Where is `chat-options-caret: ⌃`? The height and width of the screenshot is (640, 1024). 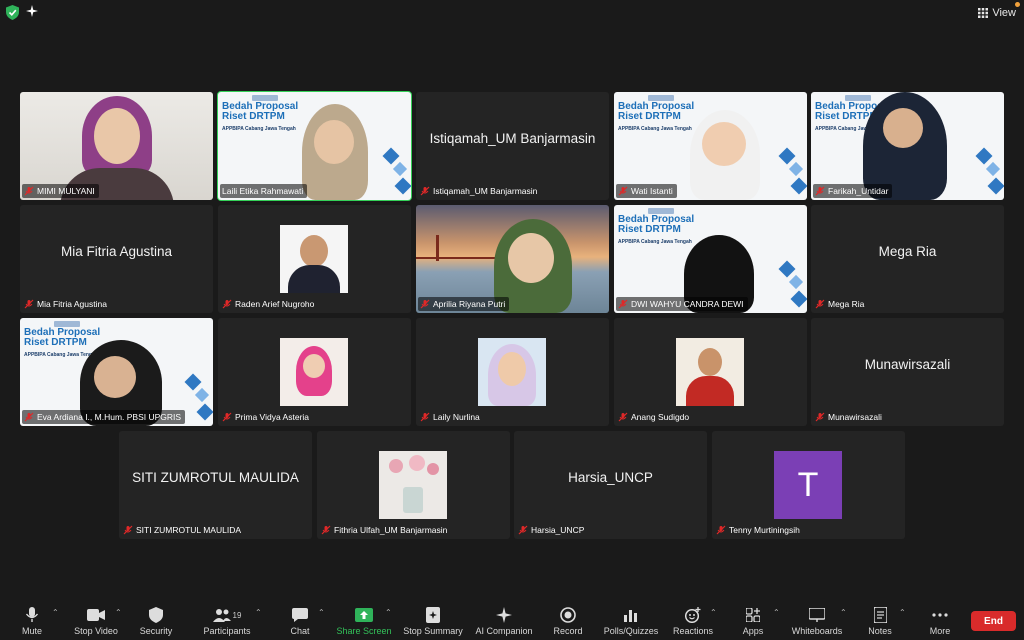 chat-options-caret: ⌃ is located at coordinates (321, 612).